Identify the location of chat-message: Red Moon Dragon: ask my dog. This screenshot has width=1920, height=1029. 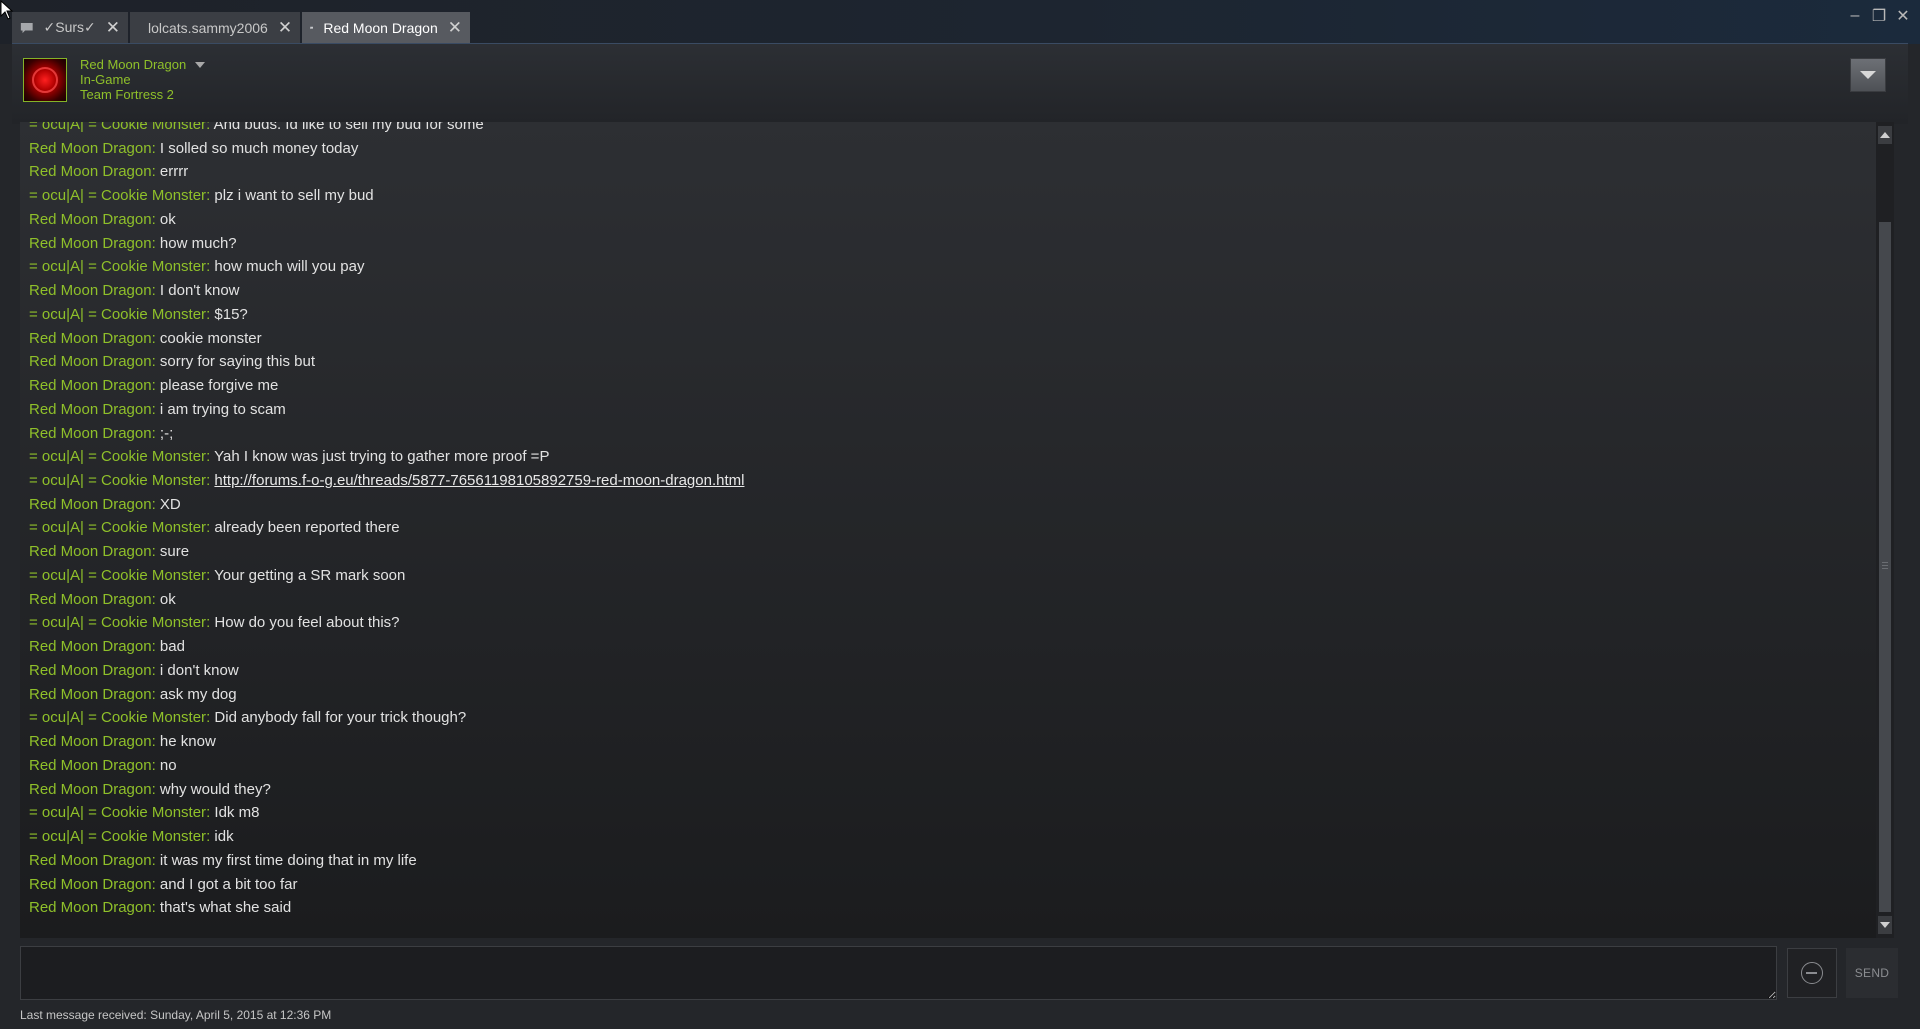
(386, 695).